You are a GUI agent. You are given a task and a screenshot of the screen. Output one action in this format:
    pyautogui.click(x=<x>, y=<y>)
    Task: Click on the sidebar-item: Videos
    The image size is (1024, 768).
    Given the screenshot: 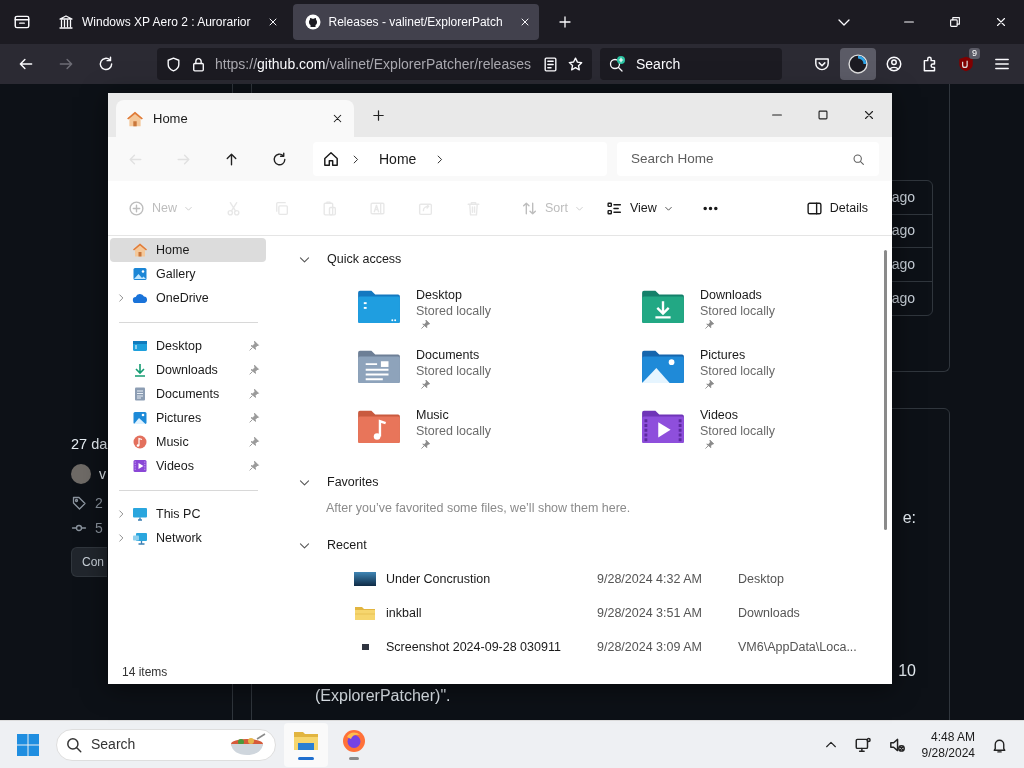 What is the action you would take?
    pyautogui.click(x=188, y=466)
    